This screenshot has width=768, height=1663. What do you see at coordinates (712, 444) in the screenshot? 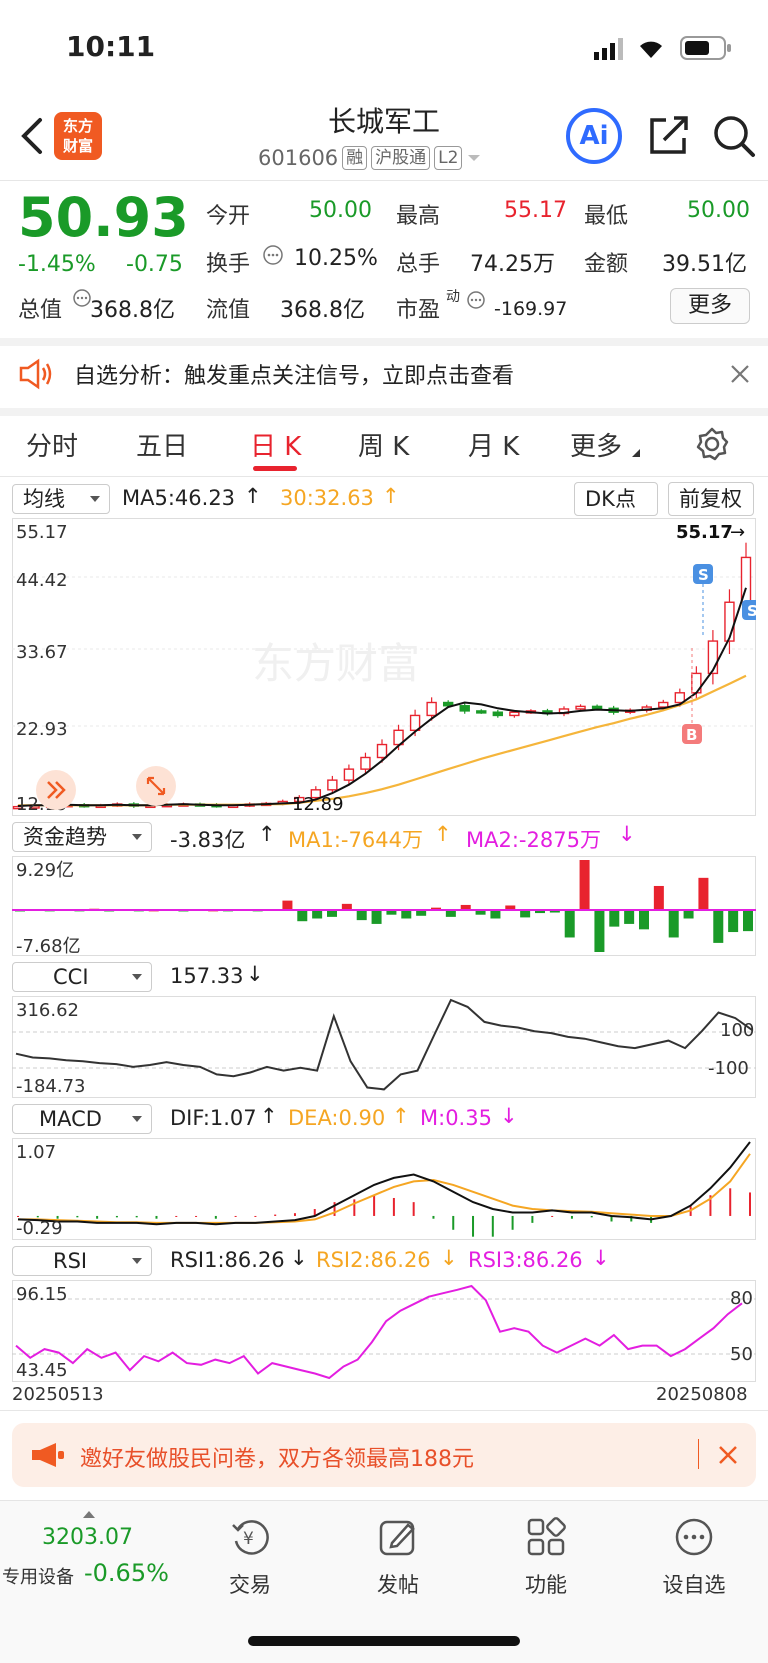
I see `gear-icon` at bounding box center [712, 444].